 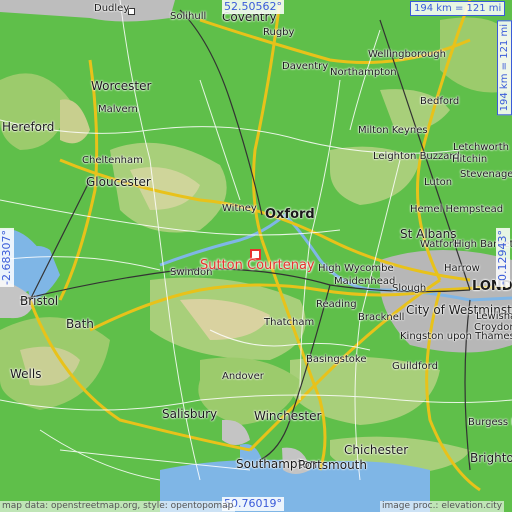 What do you see at coordinates (438, 182) in the screenshot?
I see `place-label: Luton` at bounding box center [438, 182].